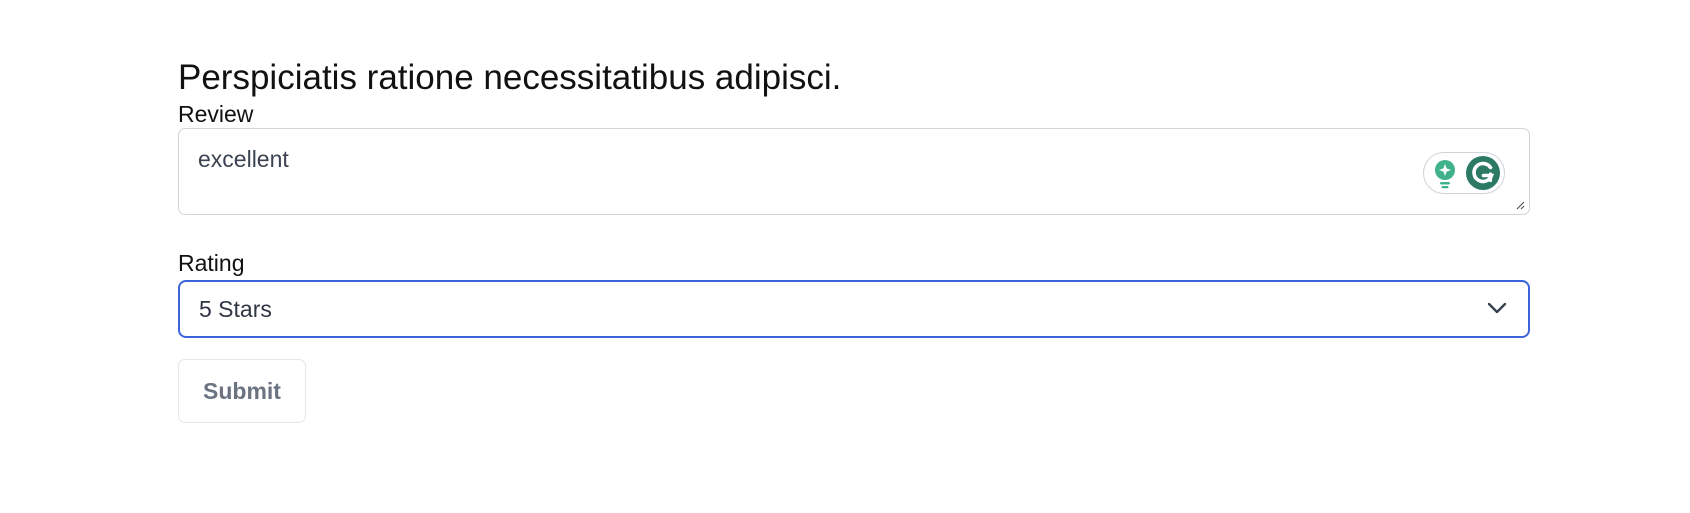  What do you see at coordinates (211, 263) in the screenshot?
I see `rating-label: Rating` at bounding box center [211, 263].